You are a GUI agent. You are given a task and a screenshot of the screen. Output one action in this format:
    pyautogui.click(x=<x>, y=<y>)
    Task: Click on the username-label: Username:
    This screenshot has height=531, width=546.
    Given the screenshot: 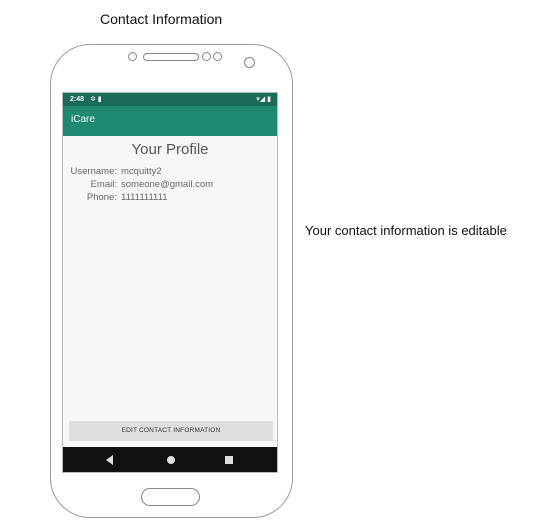 What is the action you would take?
    pyautogui.click(x=93, y=171)
    